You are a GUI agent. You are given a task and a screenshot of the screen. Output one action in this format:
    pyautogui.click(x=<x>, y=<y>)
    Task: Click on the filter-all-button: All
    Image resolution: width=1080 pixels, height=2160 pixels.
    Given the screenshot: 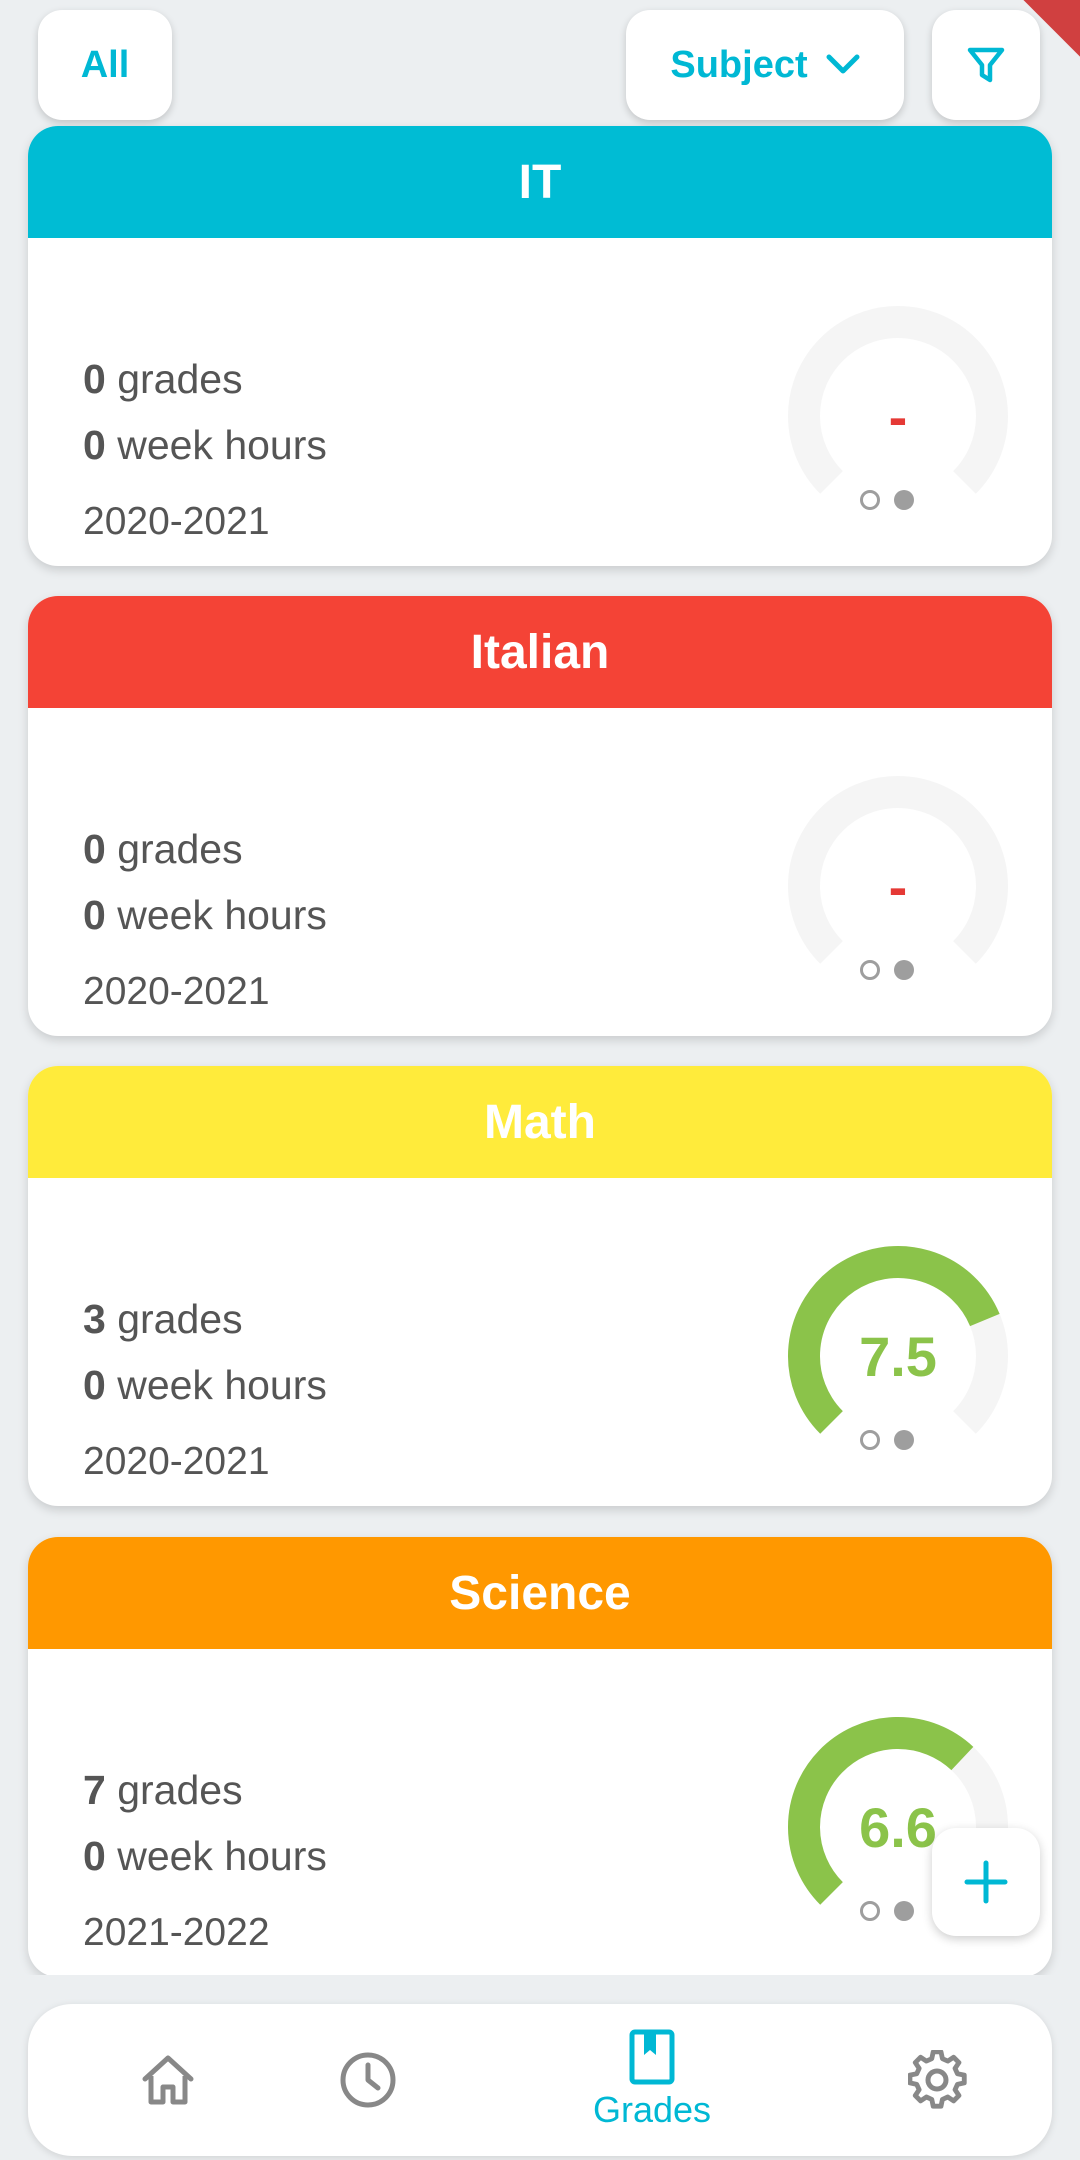 What is the action you would take?
    pyautogui.click(x=105, y=65)
    